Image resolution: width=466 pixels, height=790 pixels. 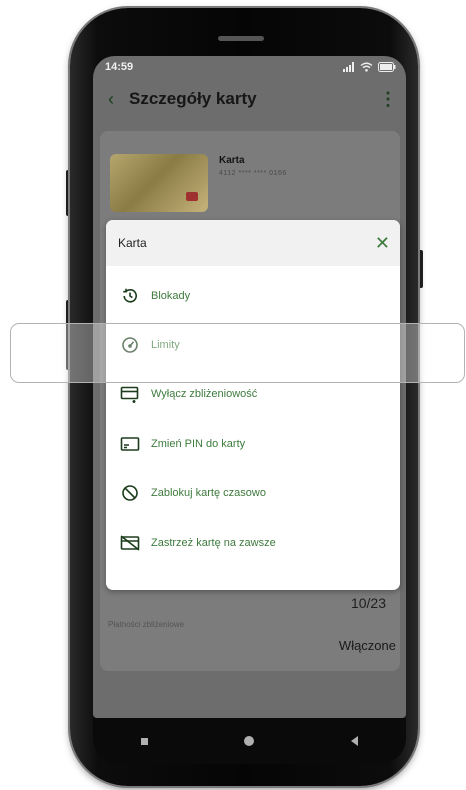 I want to click on signal-icon, so click(x=348, y=67).